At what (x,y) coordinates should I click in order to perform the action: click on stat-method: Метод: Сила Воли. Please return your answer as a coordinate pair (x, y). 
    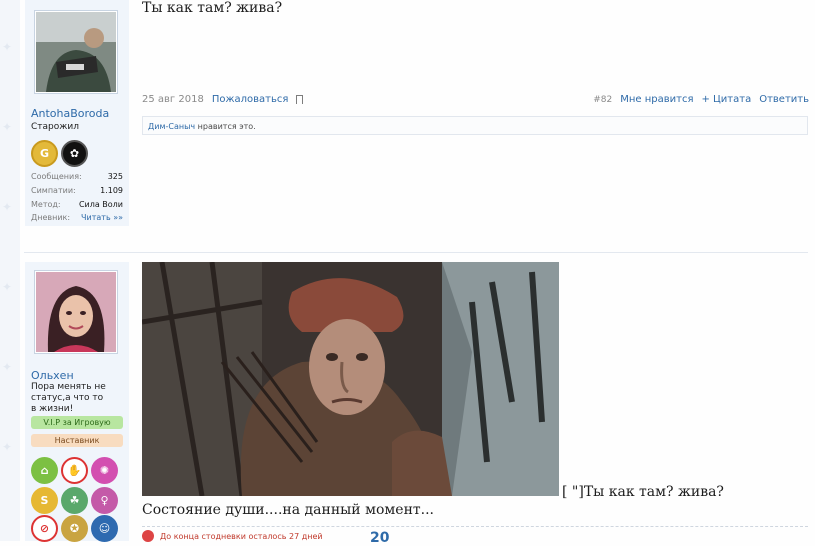
    Looking at the image, I should click on (77, 204).